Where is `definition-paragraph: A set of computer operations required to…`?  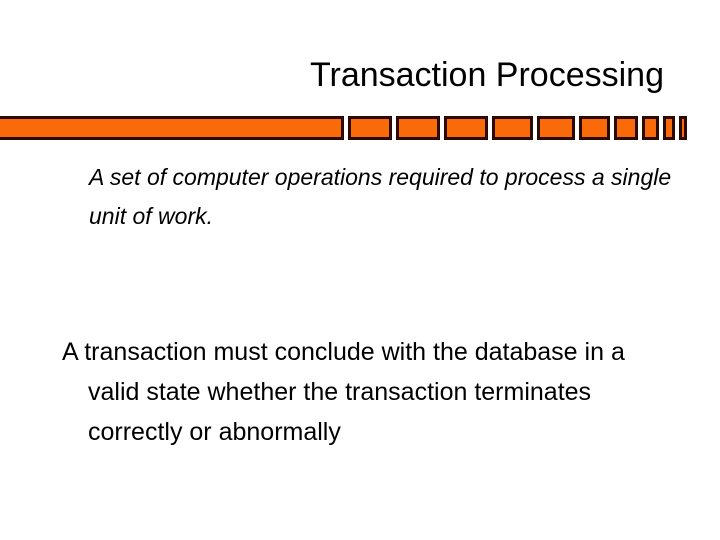 definition-paragraph: A set of computer operations required to… is located at coordinates (380, 196).